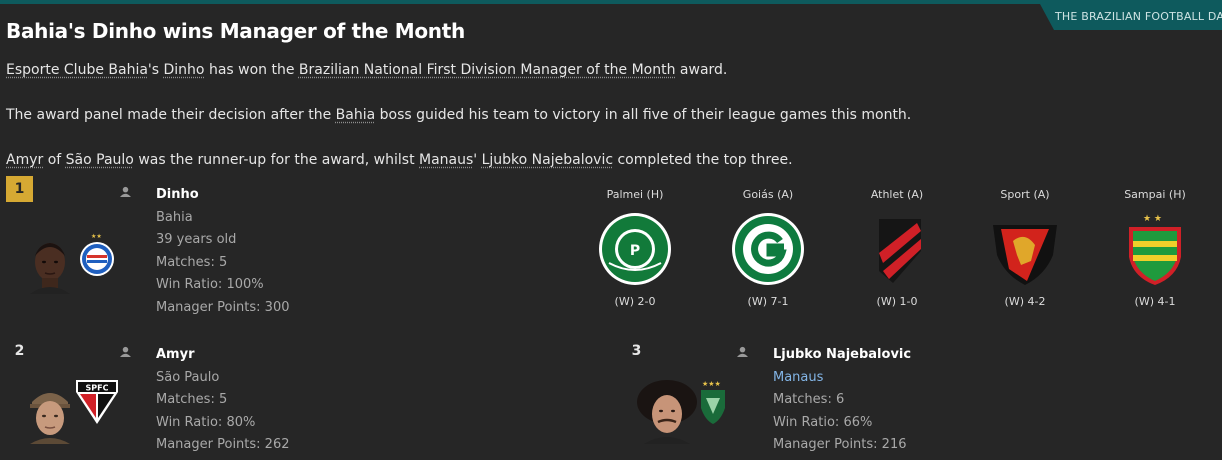  Describe the element at coordinates (97, 402) in the screenshot. I see `sao-paulo-crest-icon: SPFC` at that location.